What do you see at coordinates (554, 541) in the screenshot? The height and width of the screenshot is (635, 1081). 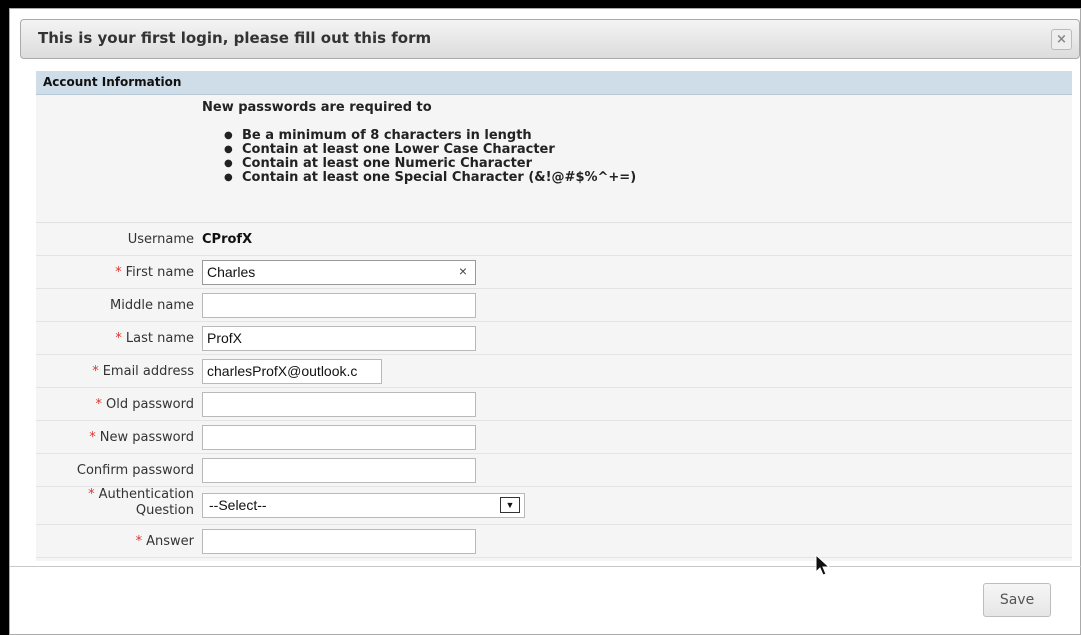 I see `answer-row: * Answer` at bounding box center [554, 541].